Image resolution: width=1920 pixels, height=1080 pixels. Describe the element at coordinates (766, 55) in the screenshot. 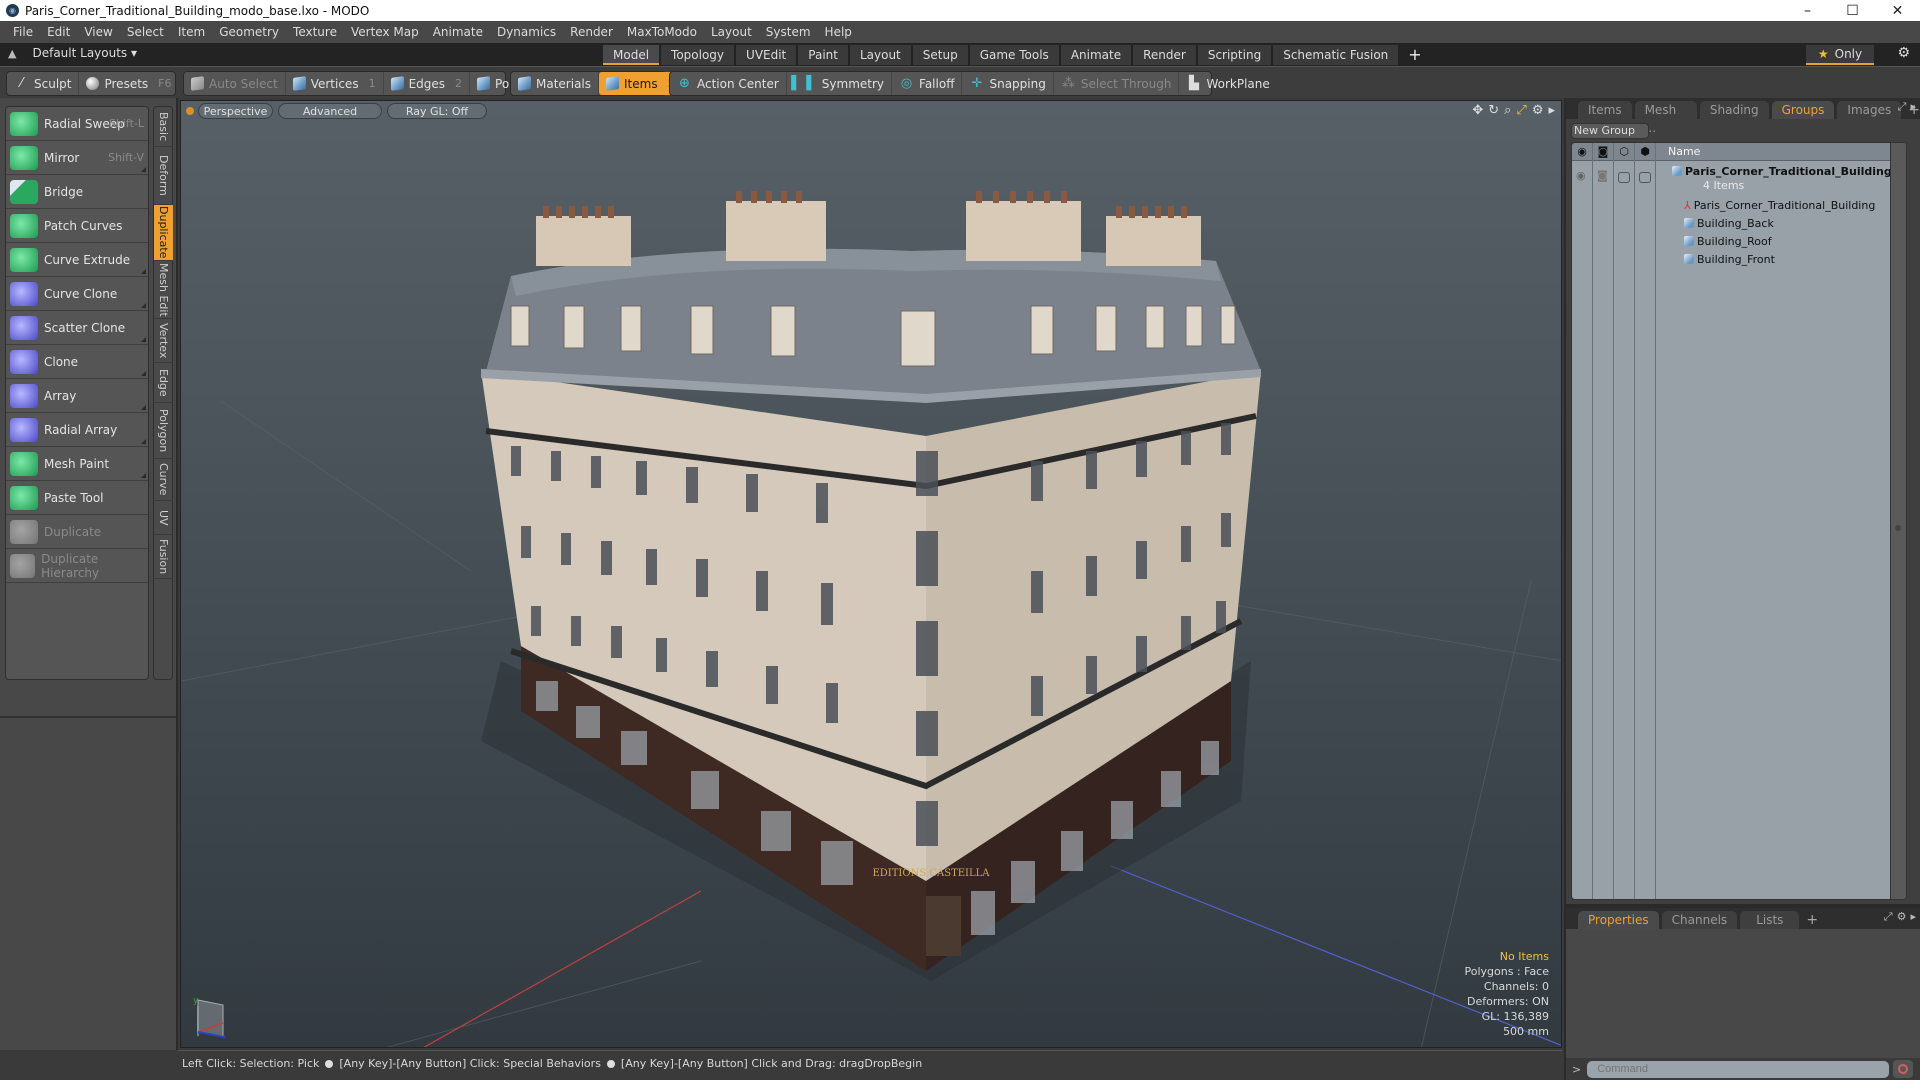

I see `tab-uvedit: UVEdit` at that location.